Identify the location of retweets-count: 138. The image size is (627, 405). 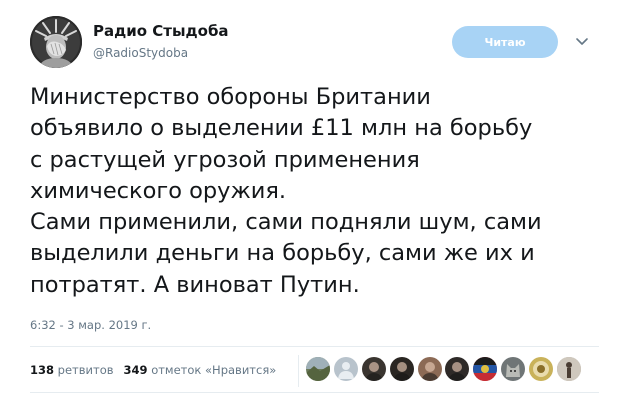
(42, 370).